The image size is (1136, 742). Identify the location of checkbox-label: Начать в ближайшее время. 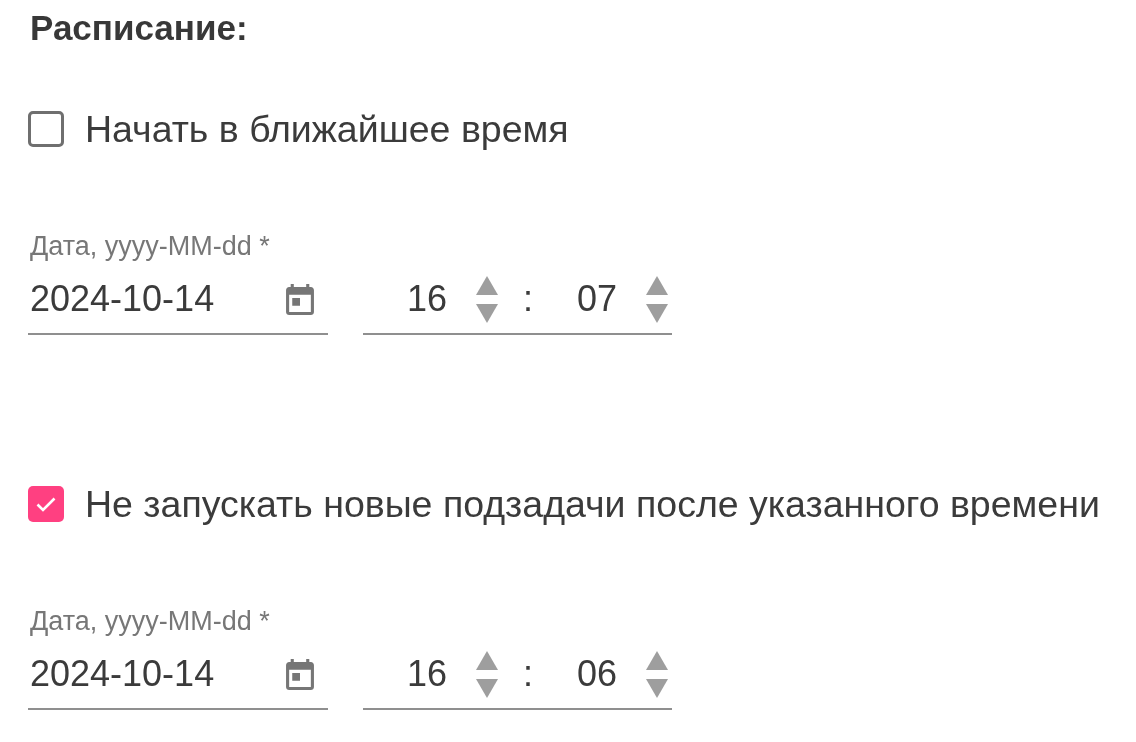
(327, 129).